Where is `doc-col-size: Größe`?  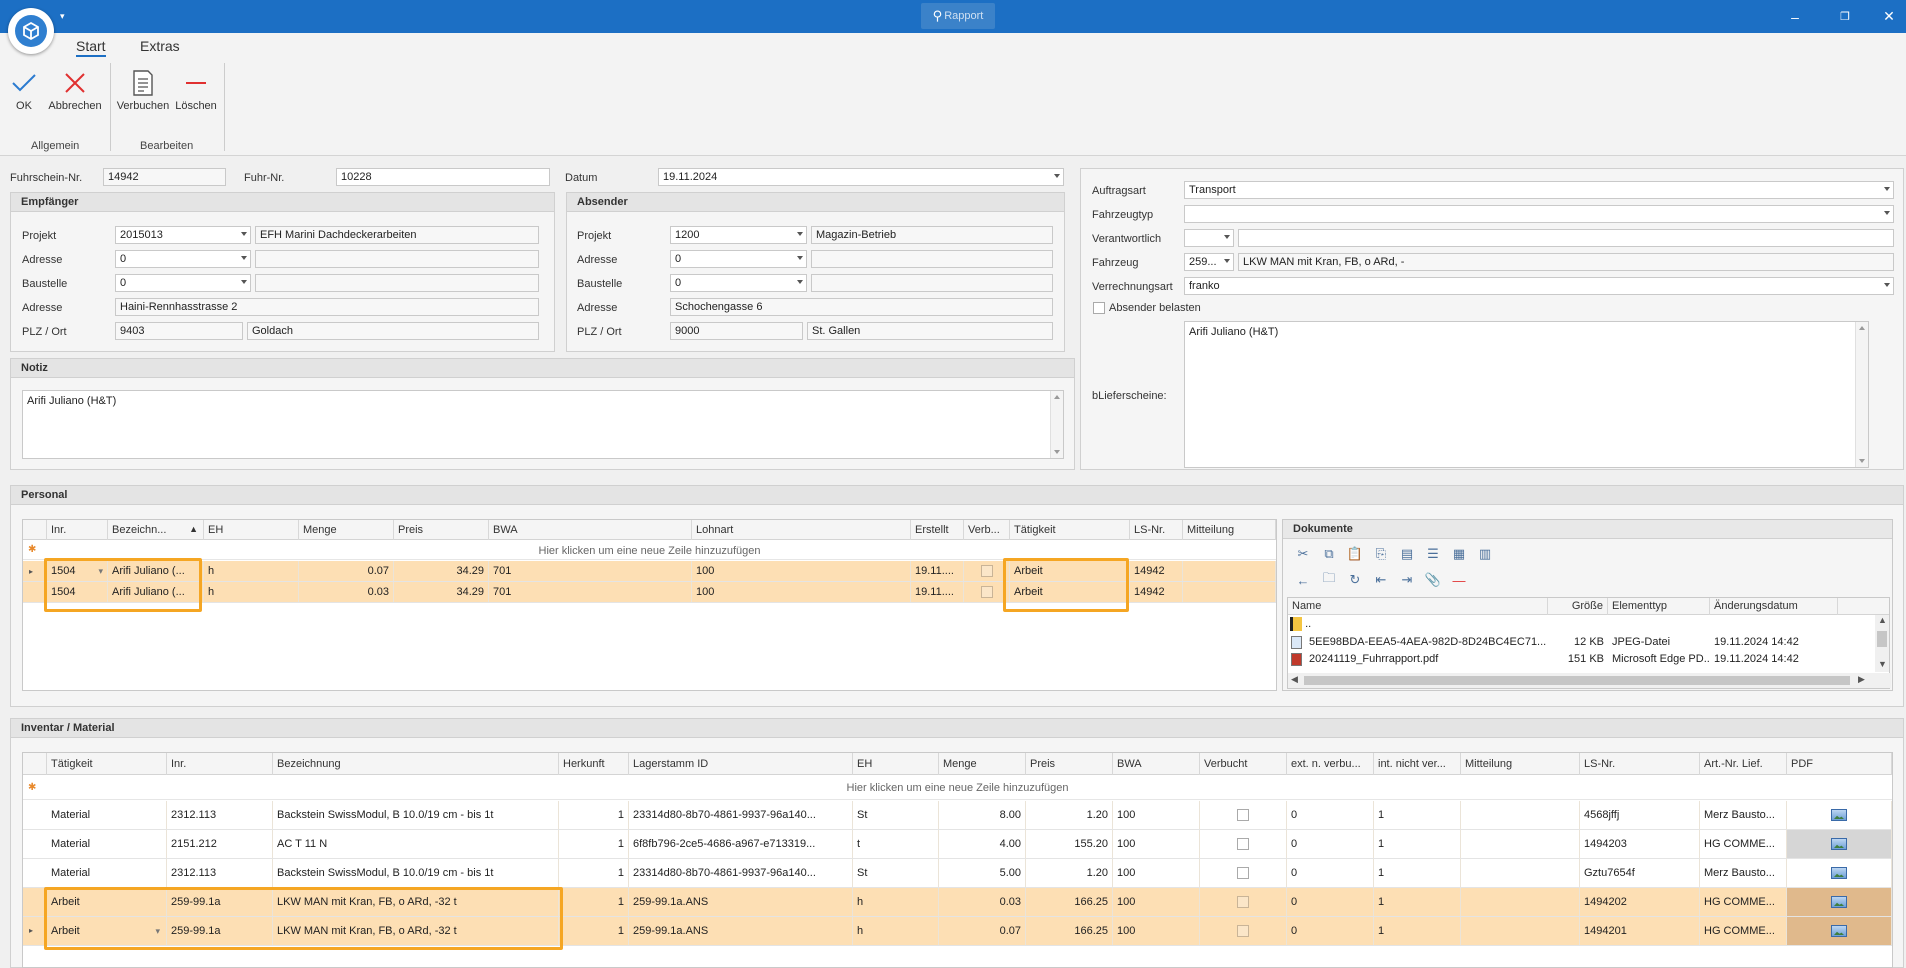
doc-col-size: Größe is located at coordinates (1578, 606).